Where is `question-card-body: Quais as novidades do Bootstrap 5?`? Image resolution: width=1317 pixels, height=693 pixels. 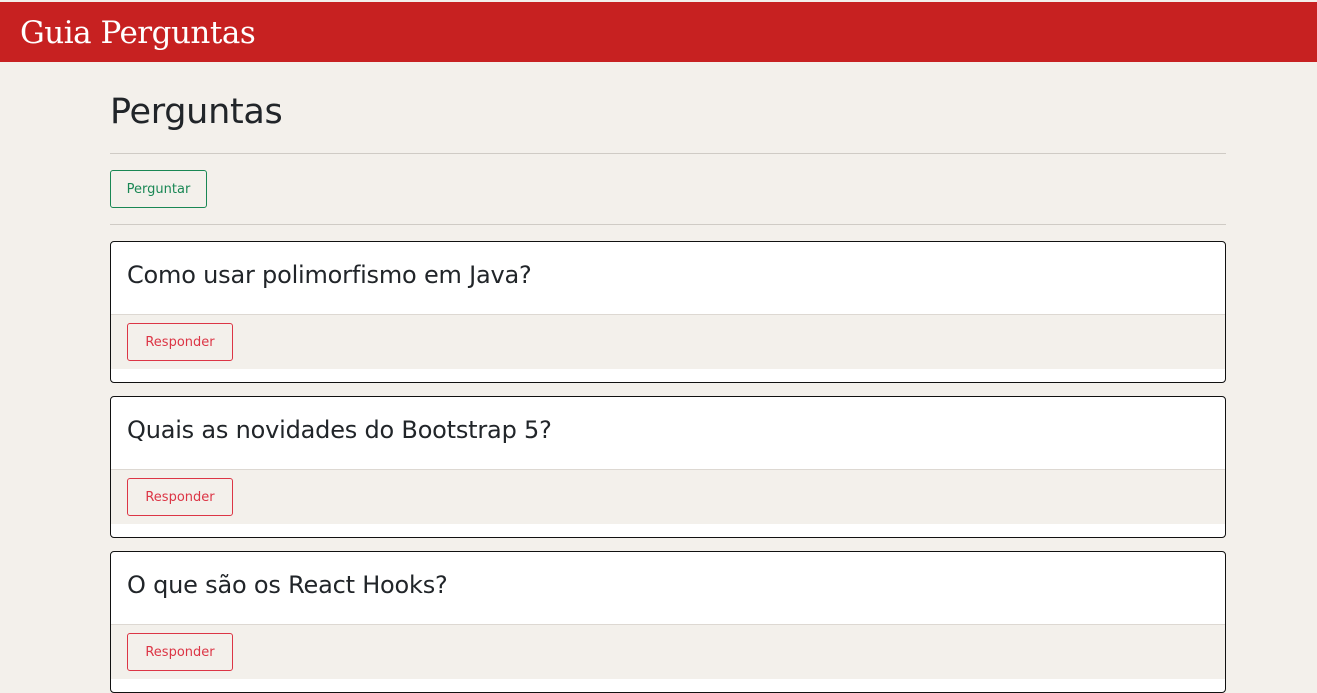
question-card-body: Quais as novidades do Bootstrap 5? is located at coordinates (668, 433).